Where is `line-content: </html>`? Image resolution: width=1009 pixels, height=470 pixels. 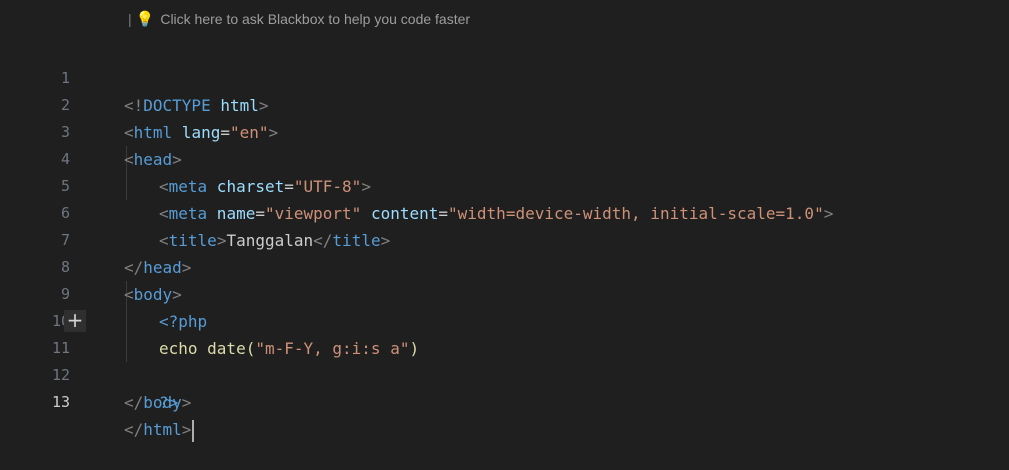
line-content: </html> is located at coordinates (159, 429).